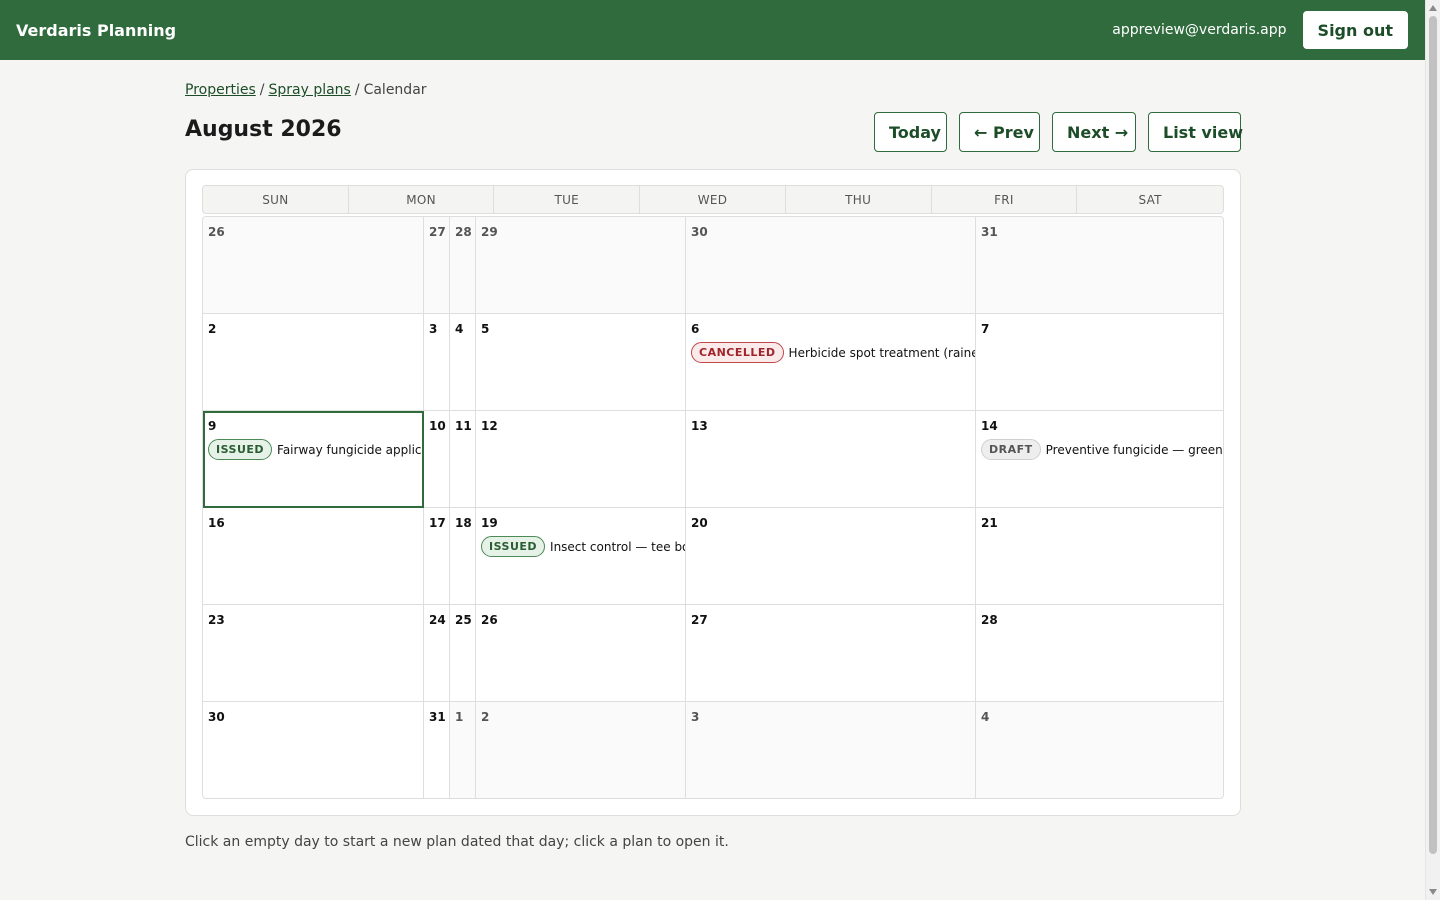 The width and height of the screenshot is (1440, 900). Describe the element at coordinates (489, 620) in the screenshot. I see `day-number: 26` at that location.